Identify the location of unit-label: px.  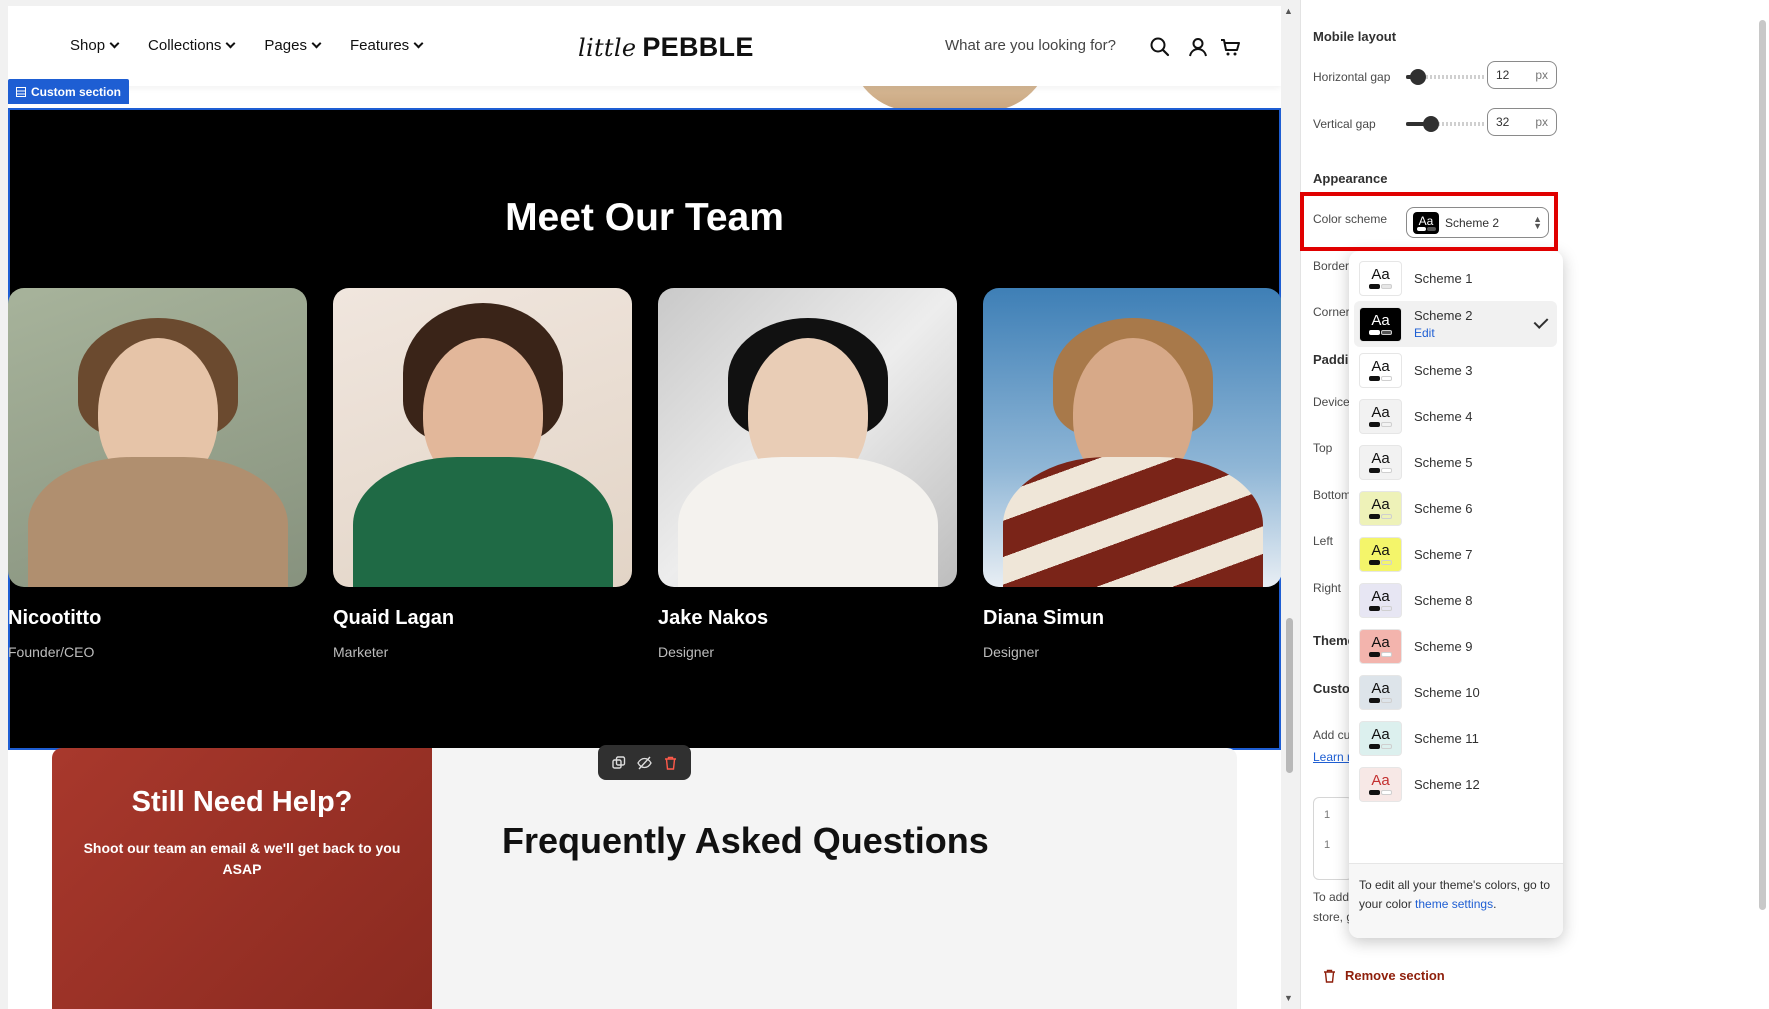
(1541, 75).